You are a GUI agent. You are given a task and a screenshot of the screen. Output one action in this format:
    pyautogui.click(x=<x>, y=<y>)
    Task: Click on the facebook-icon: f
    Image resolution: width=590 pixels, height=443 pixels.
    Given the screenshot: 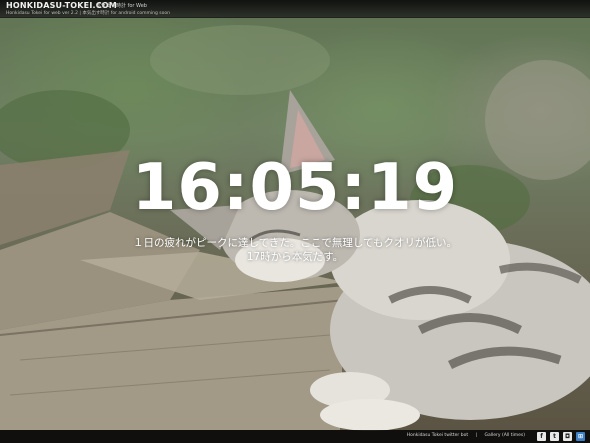 What is the action you would take?
    pyautogui.click(x=541, y=436)
    